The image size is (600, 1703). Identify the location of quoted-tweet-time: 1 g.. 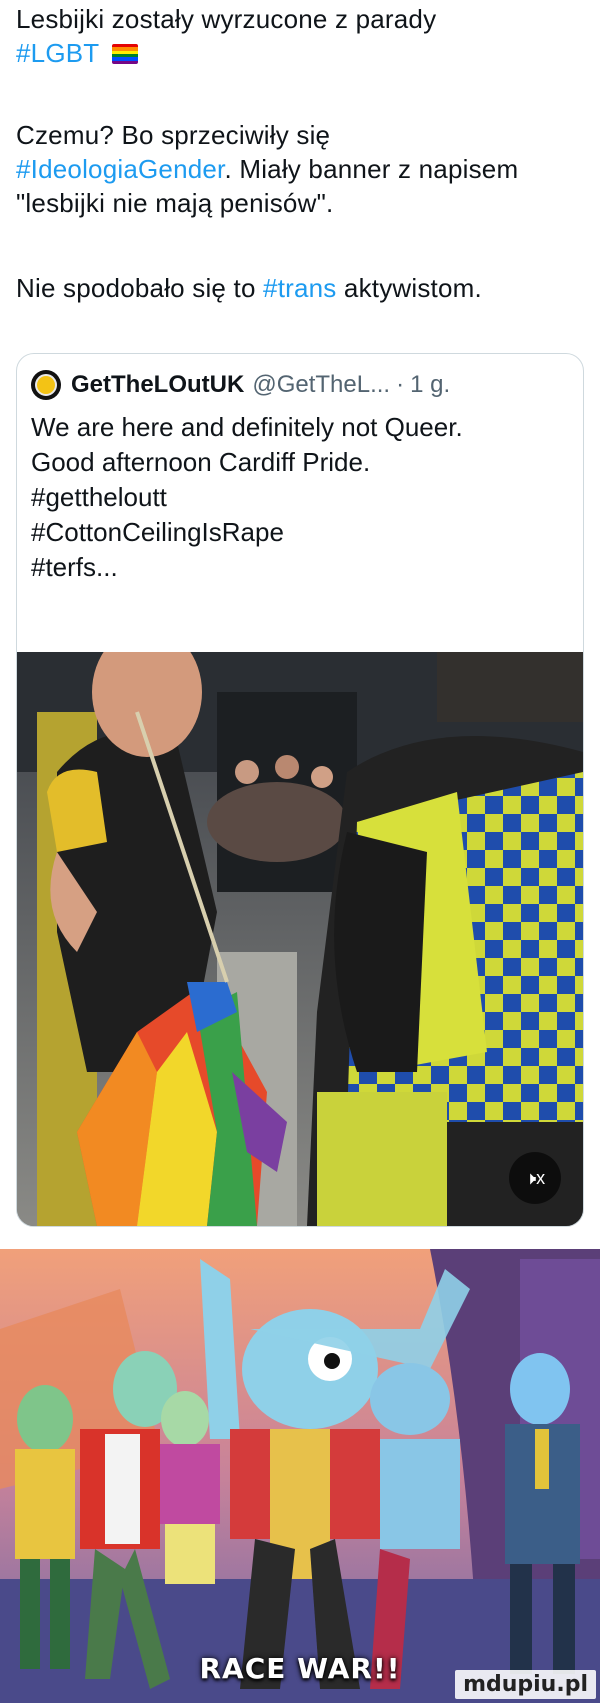
(430, 385).